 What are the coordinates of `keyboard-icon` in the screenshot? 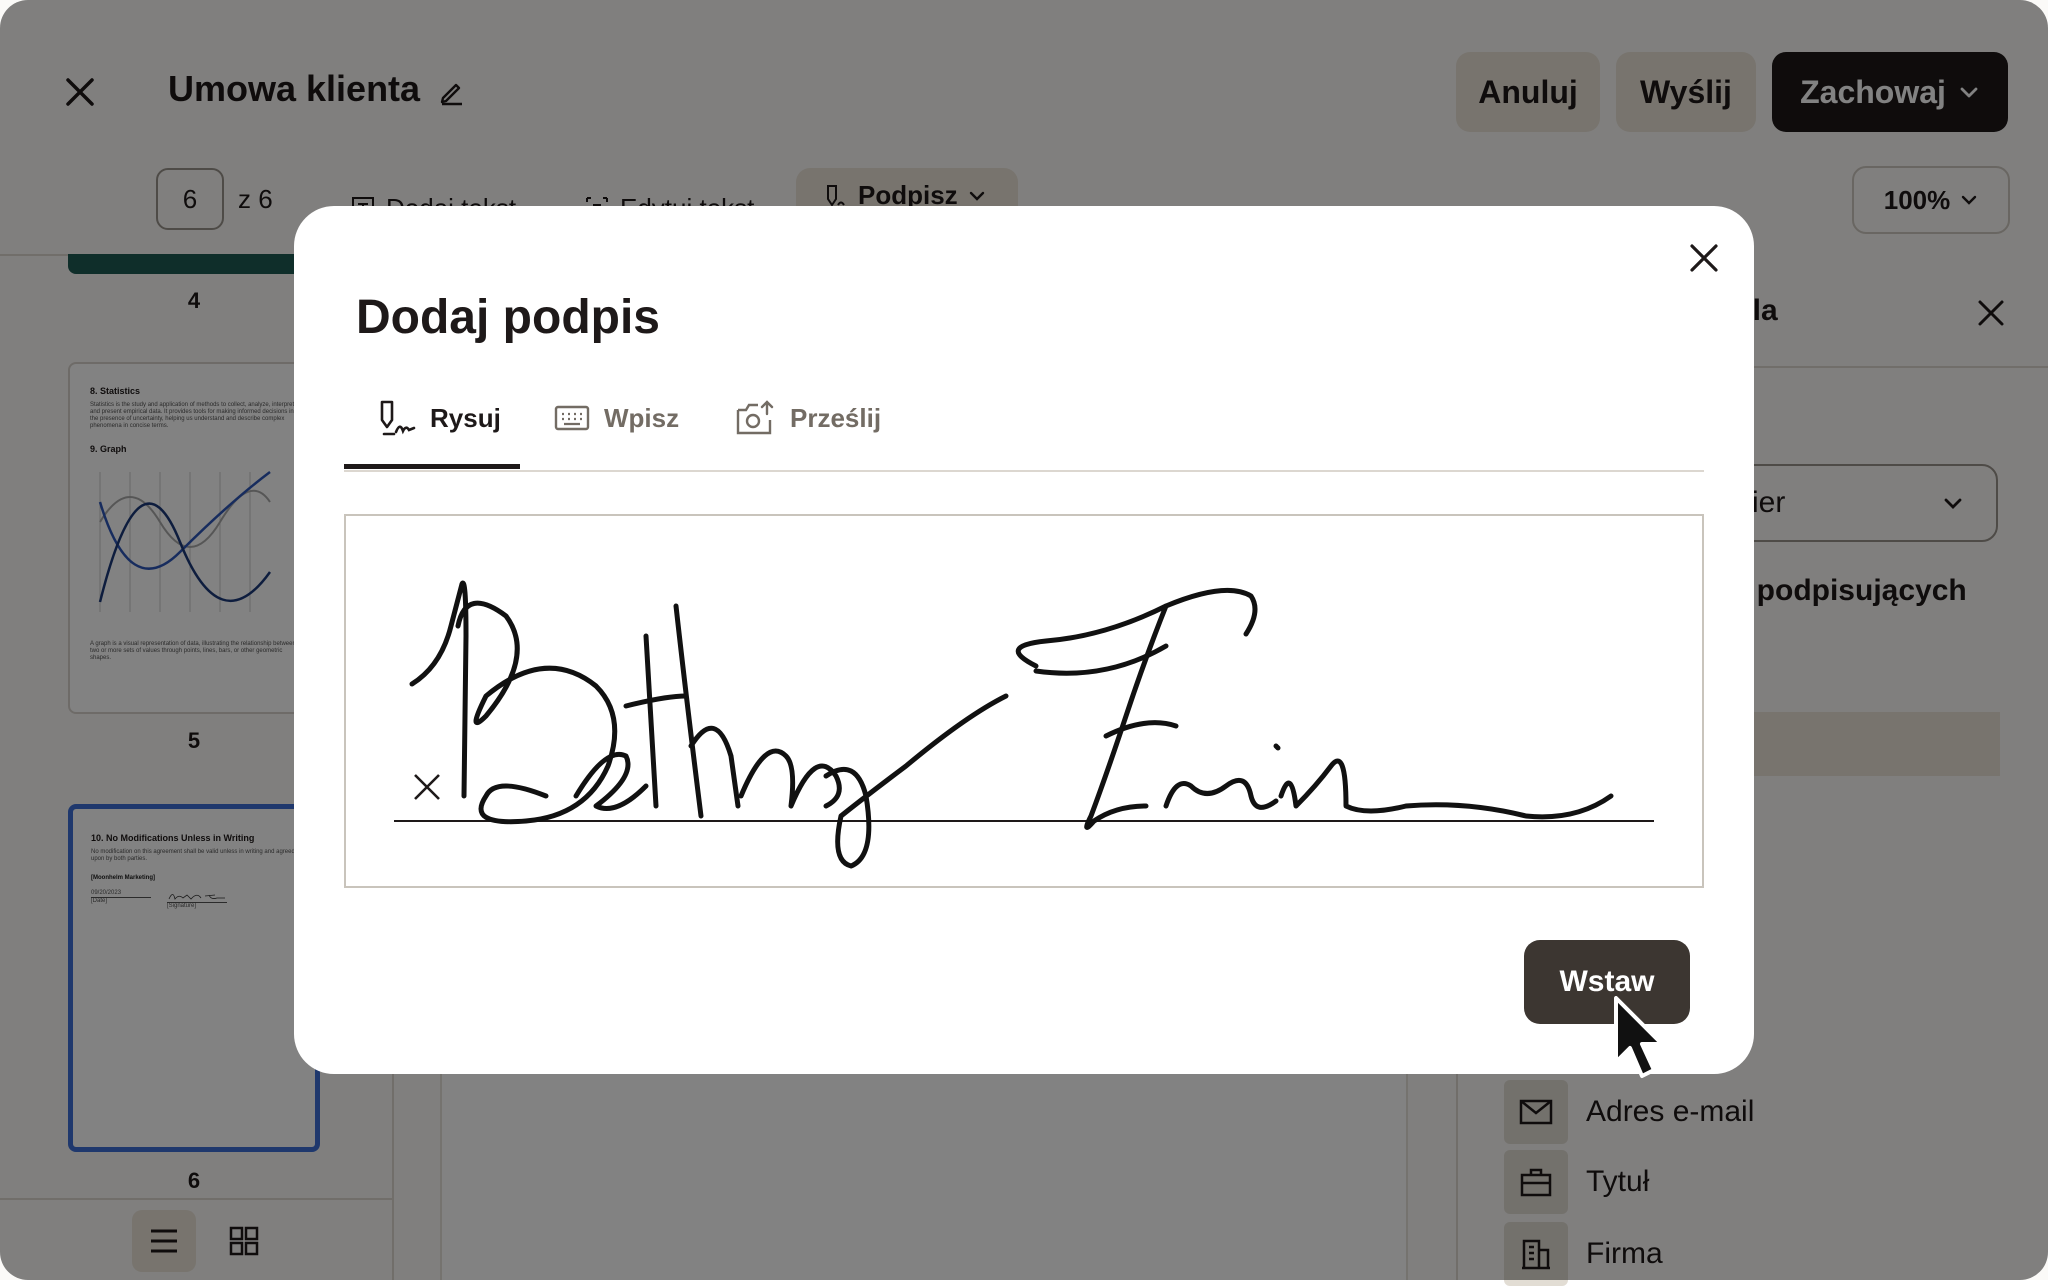 It's located at (572, 418).